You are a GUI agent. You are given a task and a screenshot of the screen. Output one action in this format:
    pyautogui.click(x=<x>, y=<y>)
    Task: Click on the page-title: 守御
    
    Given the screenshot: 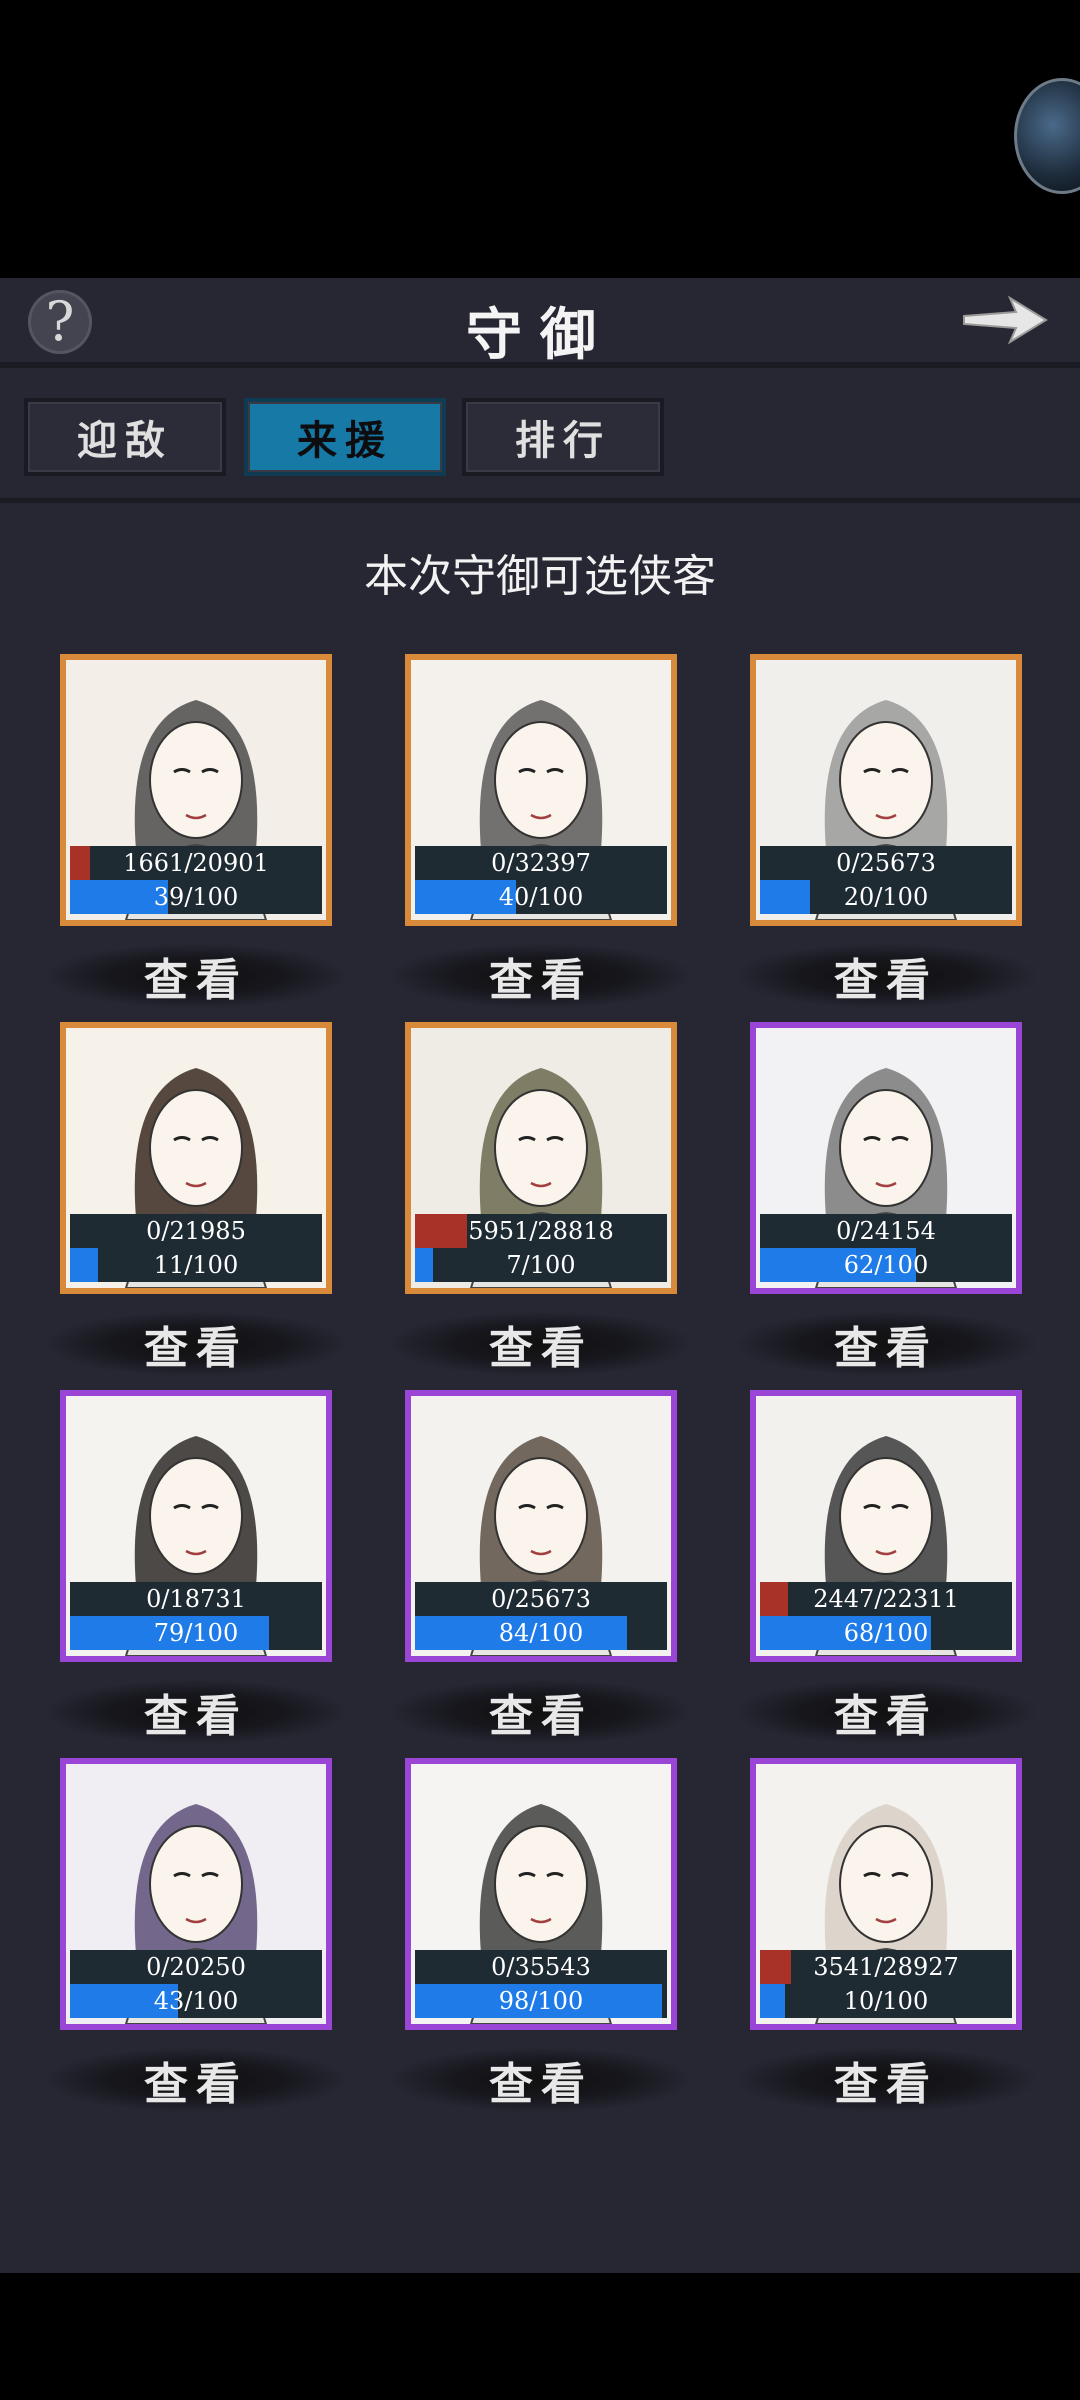 What is the action you would take?
    pyautogui.click(x=540, y=335)
    